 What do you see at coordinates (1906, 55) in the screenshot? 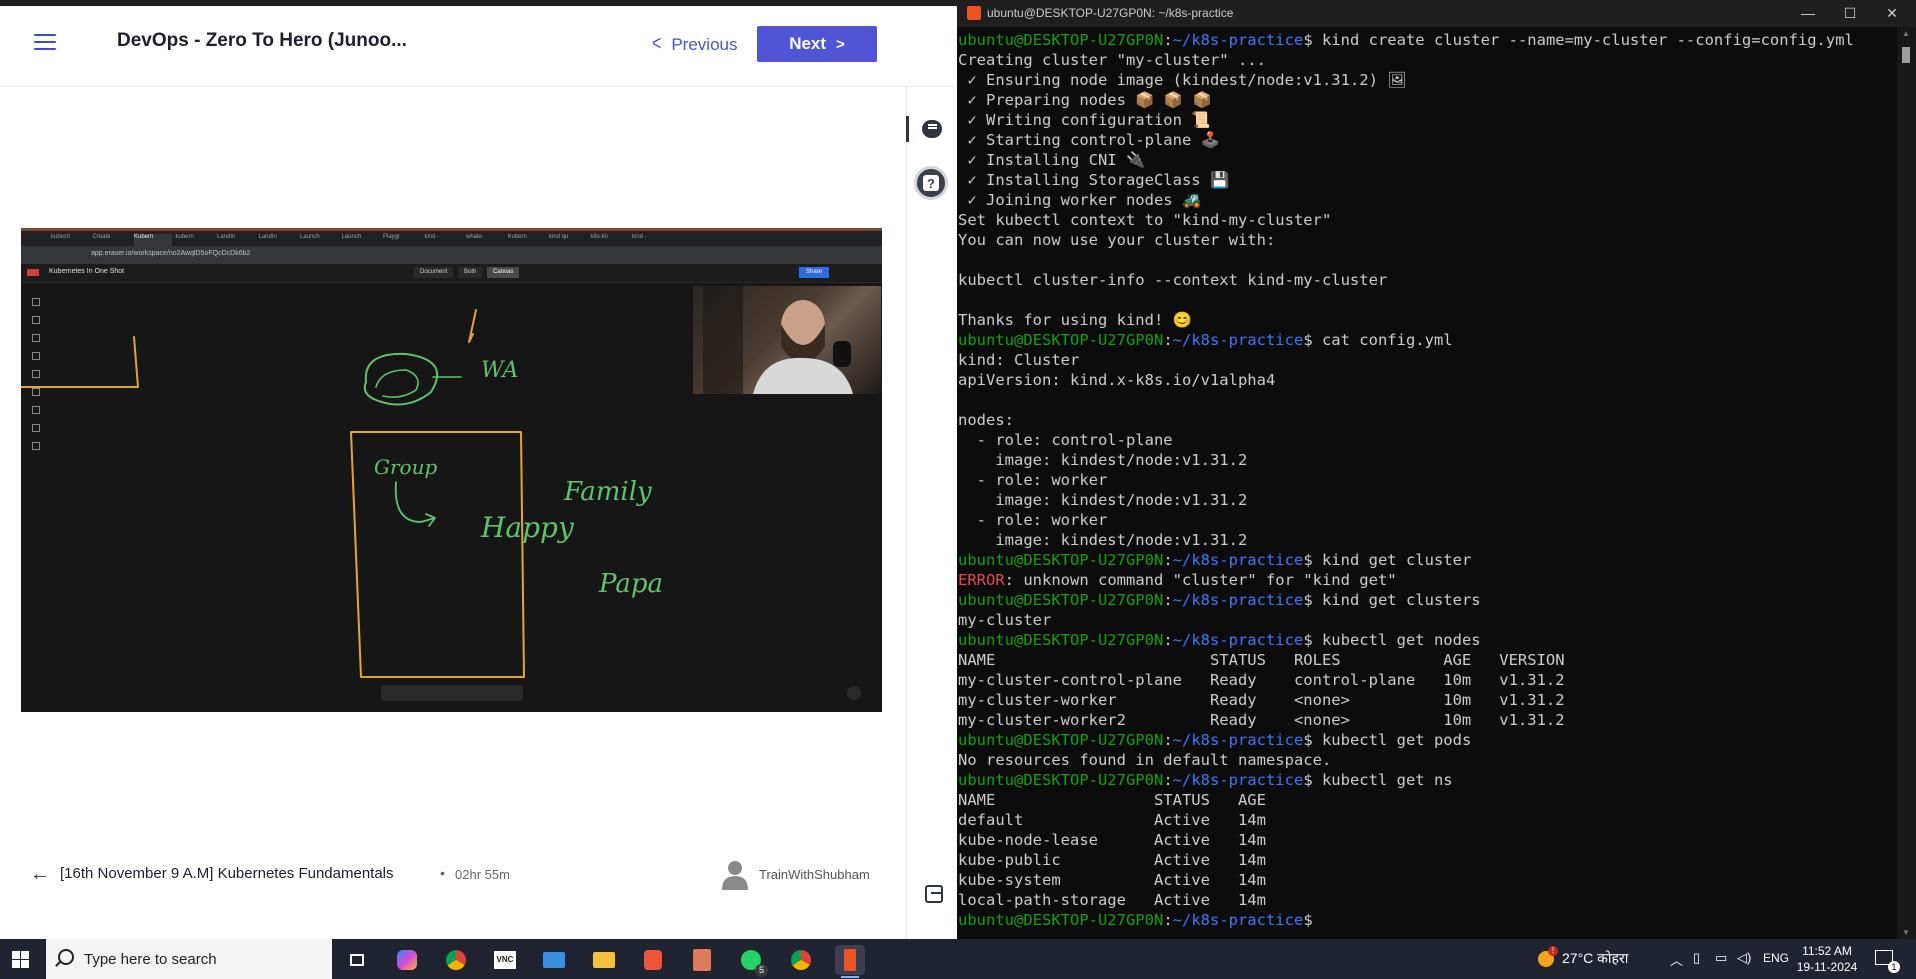
I see `scroll-thumb` at bounding box center [1906, 55].